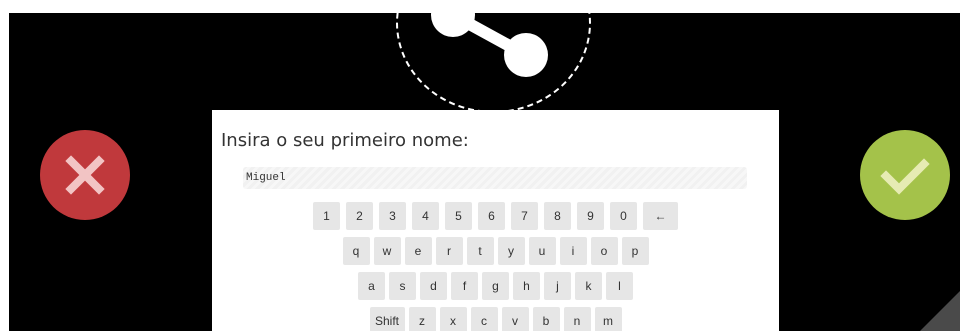 The width and height of the screenshot is (960, 331). Describe the element at coordinates (433, 286) in the screenshot. I see `key-d: d` at that location.